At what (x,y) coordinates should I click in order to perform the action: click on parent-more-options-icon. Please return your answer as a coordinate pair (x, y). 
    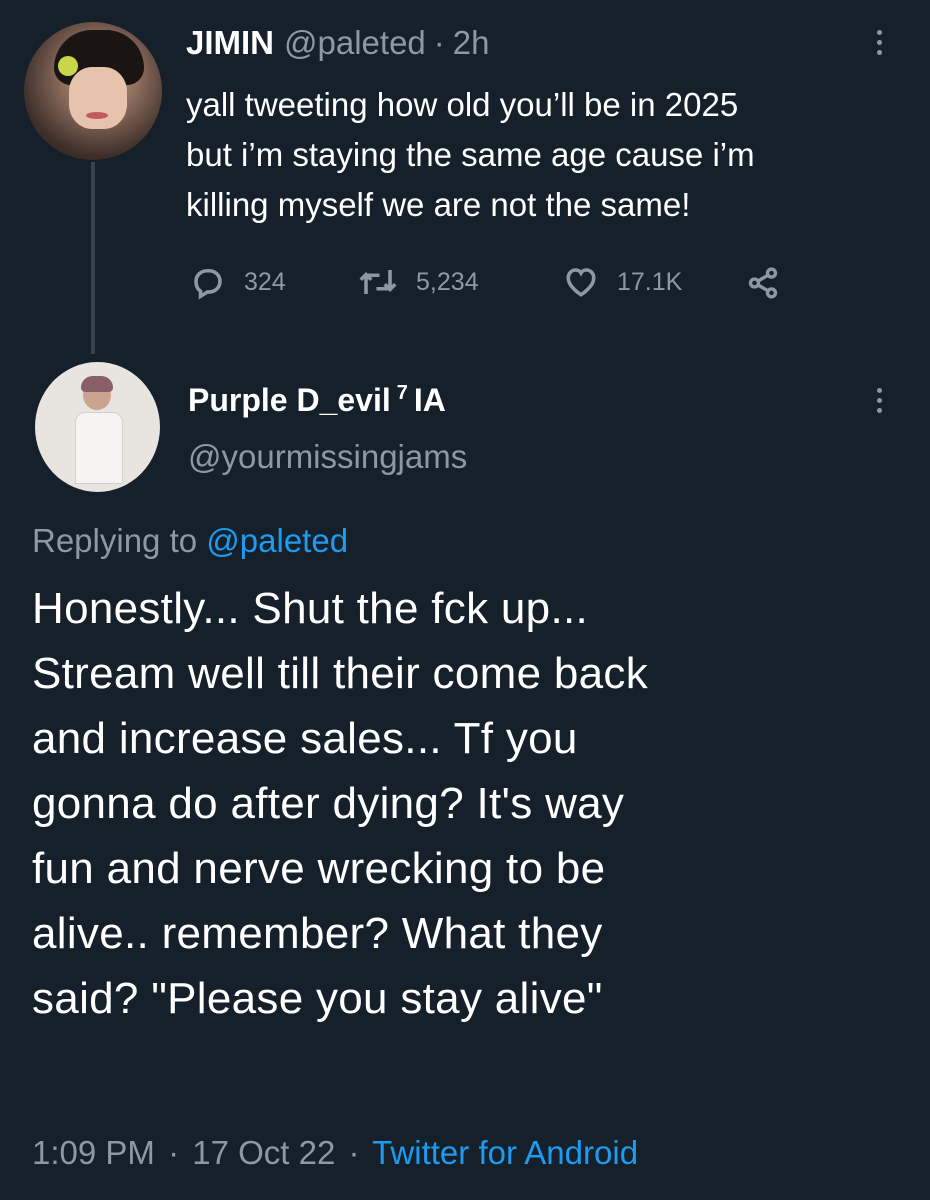
    Looking at the image, I should click on (882, 45).